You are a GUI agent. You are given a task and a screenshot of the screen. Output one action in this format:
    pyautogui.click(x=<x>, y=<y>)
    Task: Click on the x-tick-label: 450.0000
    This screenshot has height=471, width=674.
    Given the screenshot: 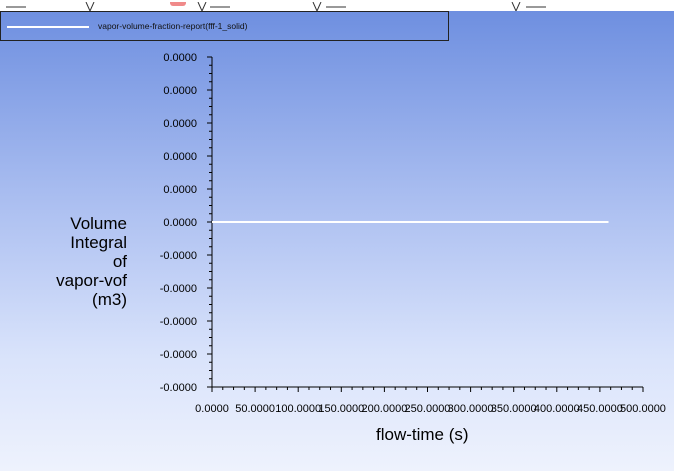 What is the action you would take?
    pyautogui.click(x=600, y=409)
    